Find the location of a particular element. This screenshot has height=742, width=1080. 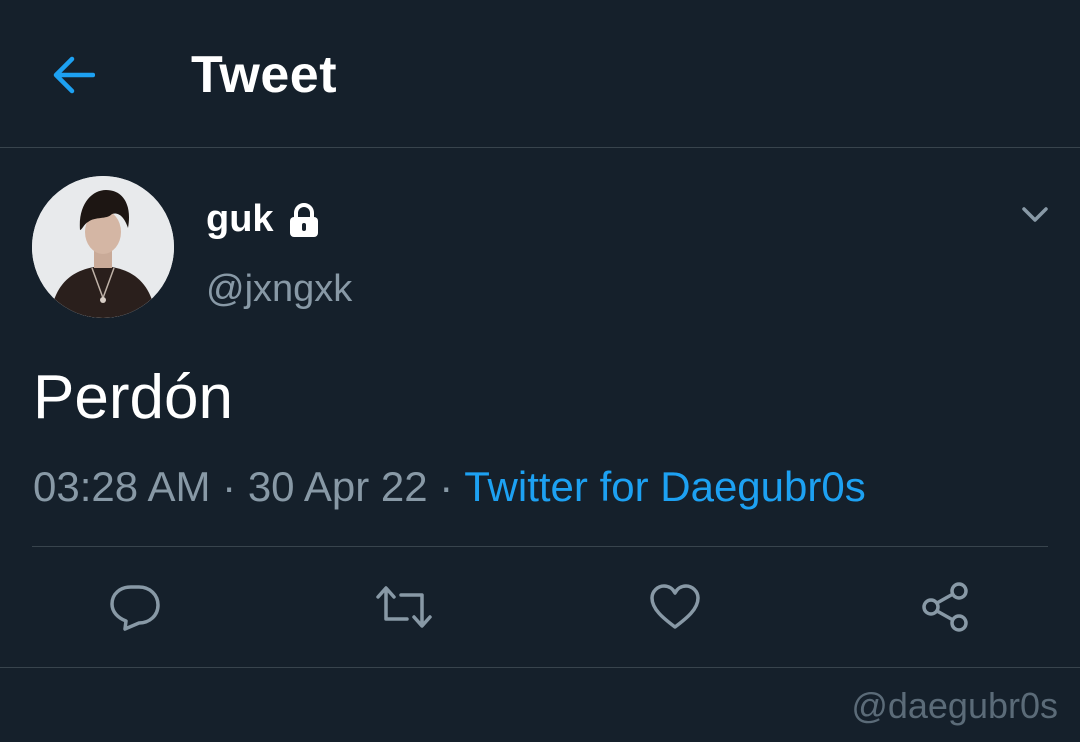

author-handle: @jxngxk is located at coordinates (279, 289).